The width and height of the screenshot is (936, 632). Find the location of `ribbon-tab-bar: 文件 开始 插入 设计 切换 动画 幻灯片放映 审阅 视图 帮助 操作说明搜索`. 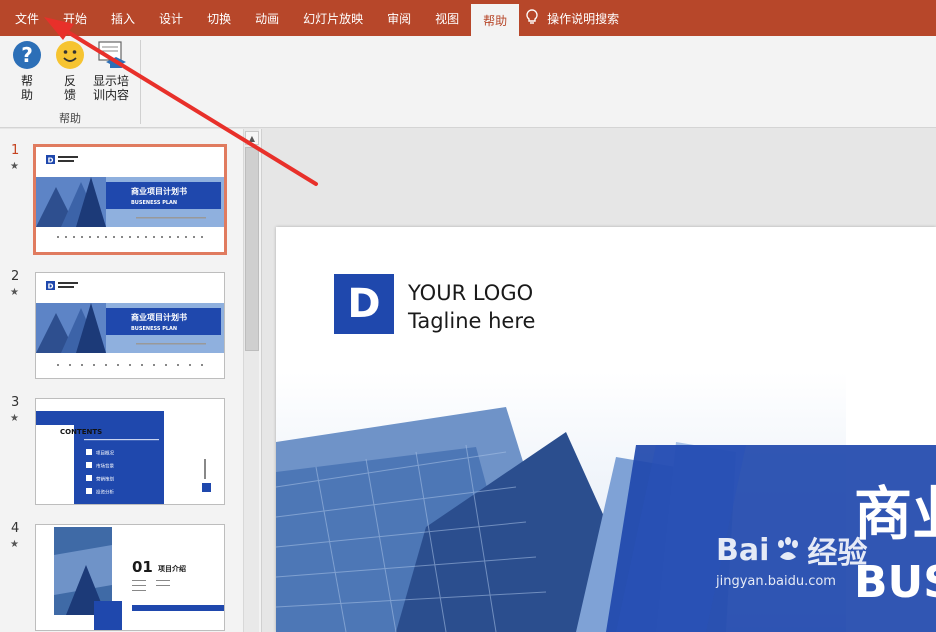

ribbon-tab-bar: 文件 开始 插入 设计 切换 动画 幻灯片放映 审阅 视图 帮助 操作说明搜索 is located at coordinates (468, 18).